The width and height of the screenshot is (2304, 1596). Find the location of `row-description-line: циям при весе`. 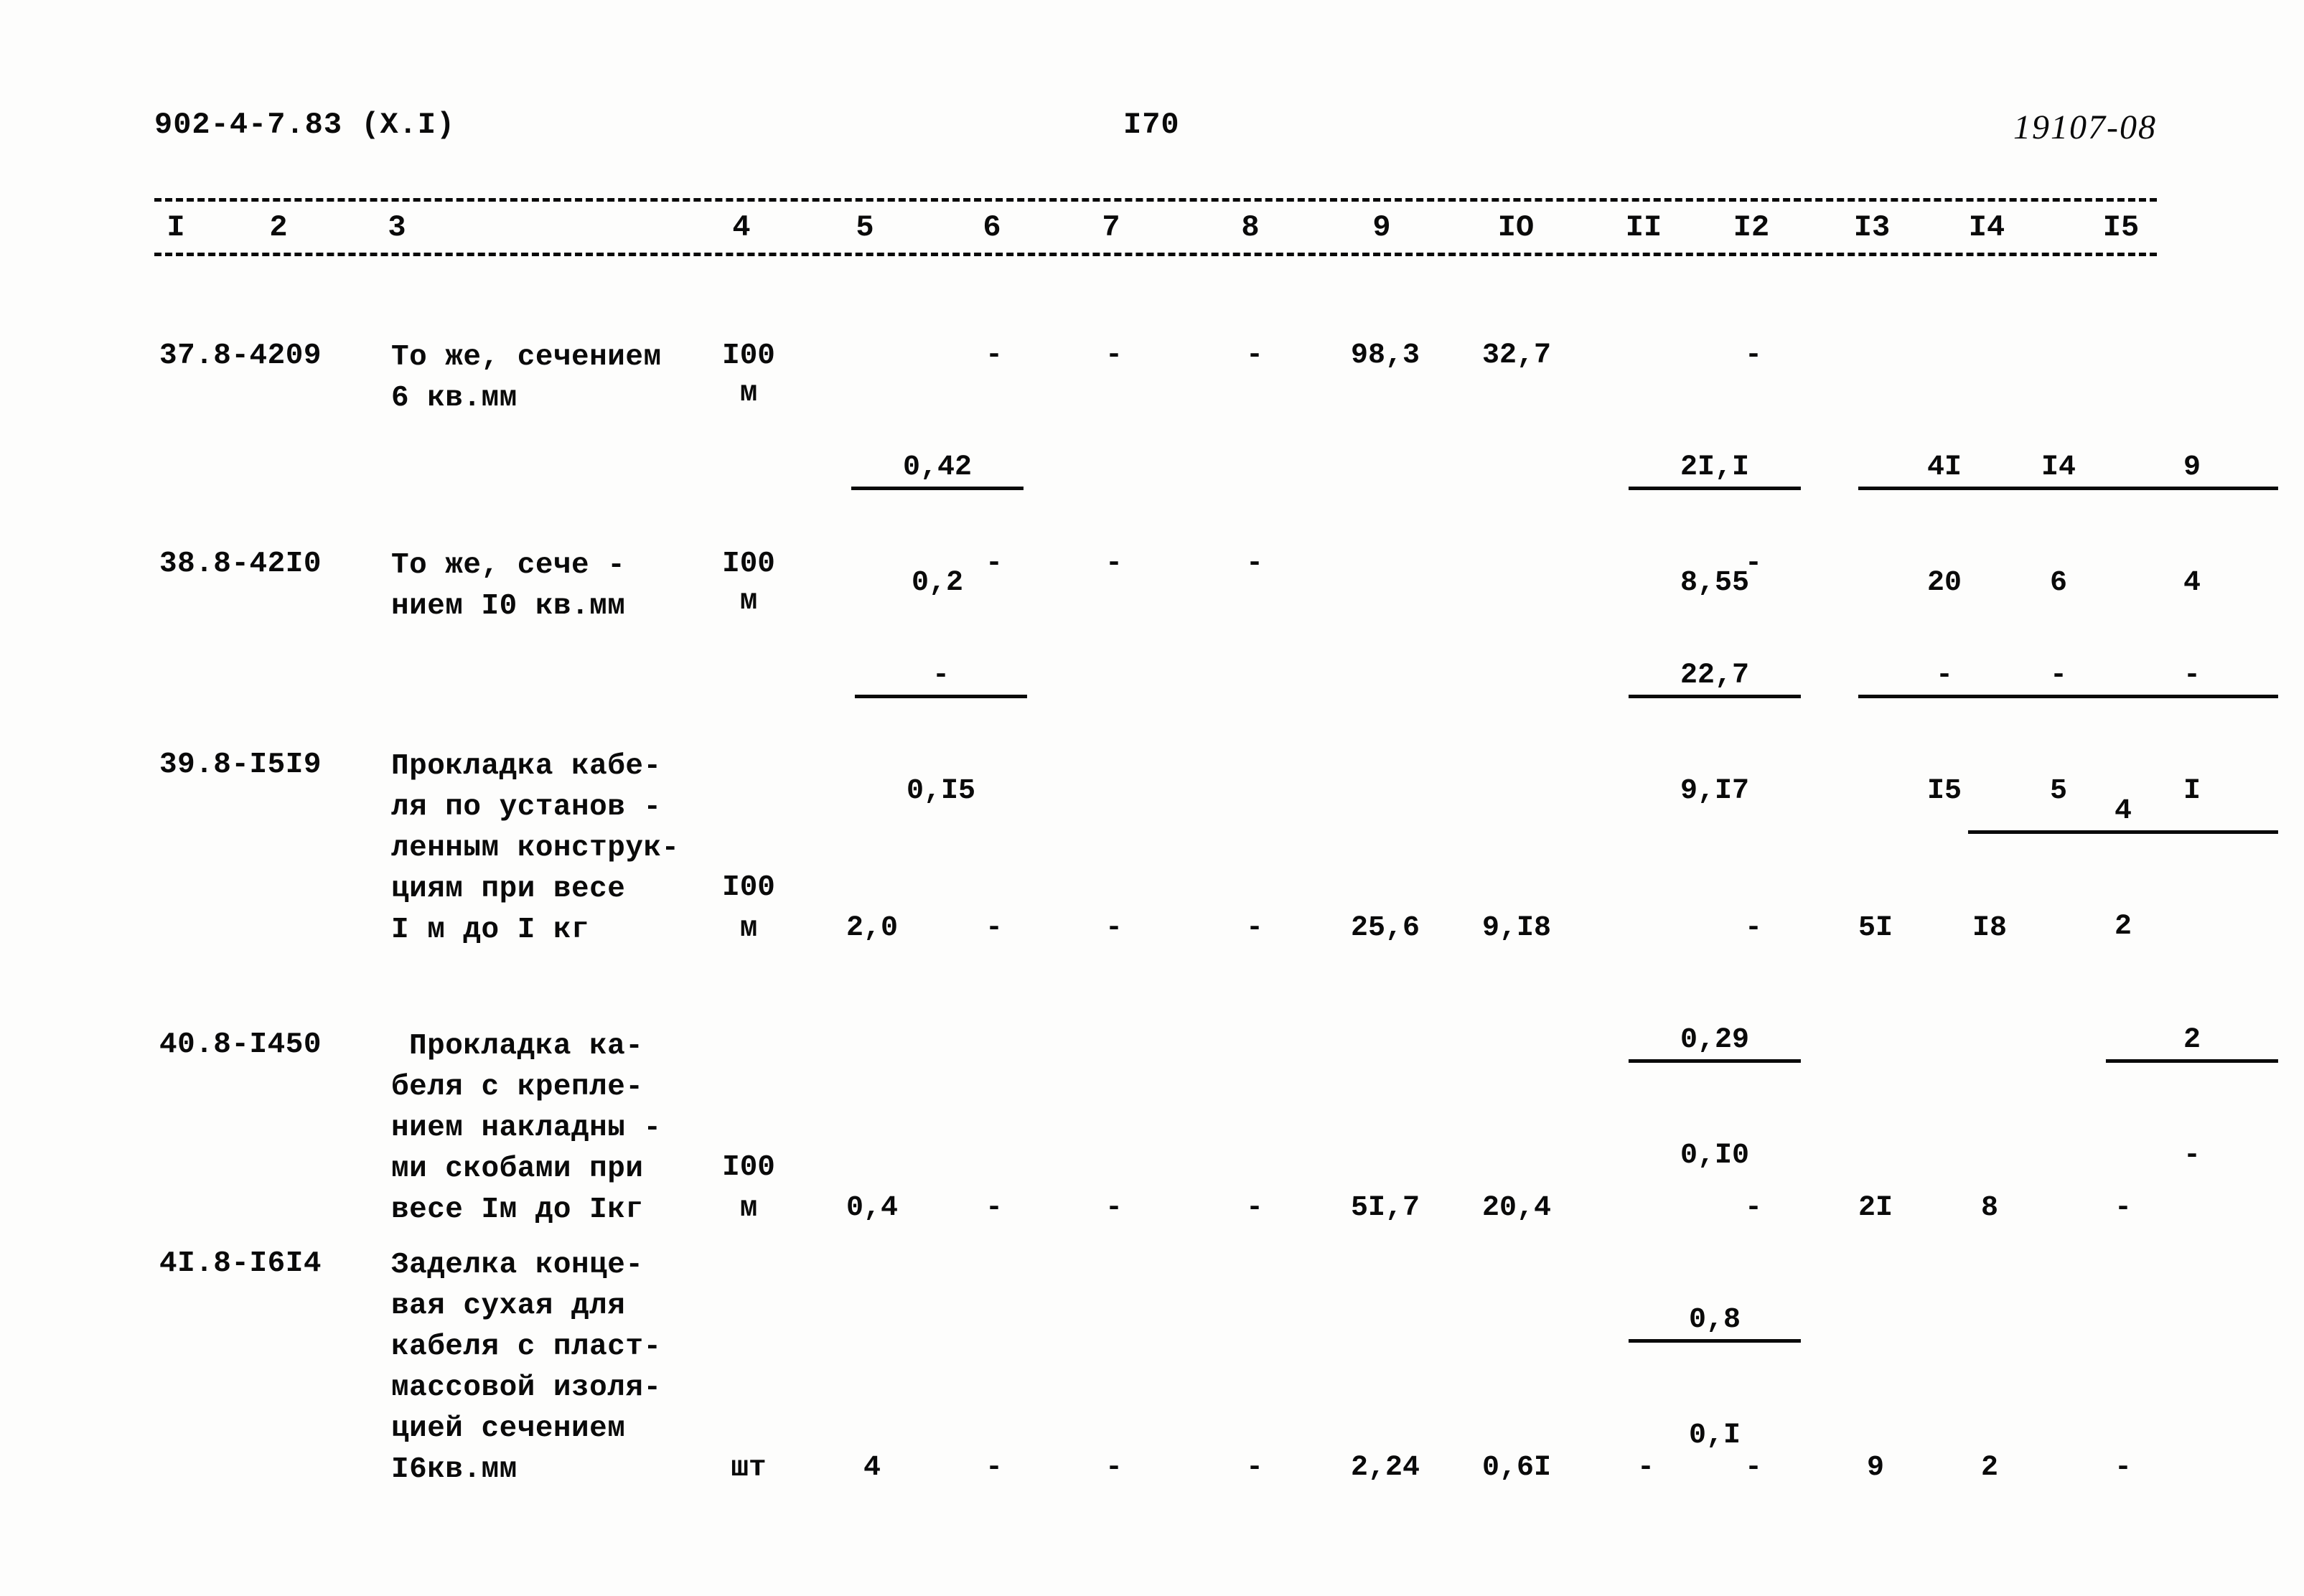

row-description-line: циям при весе is located at coordinates (508, 889).